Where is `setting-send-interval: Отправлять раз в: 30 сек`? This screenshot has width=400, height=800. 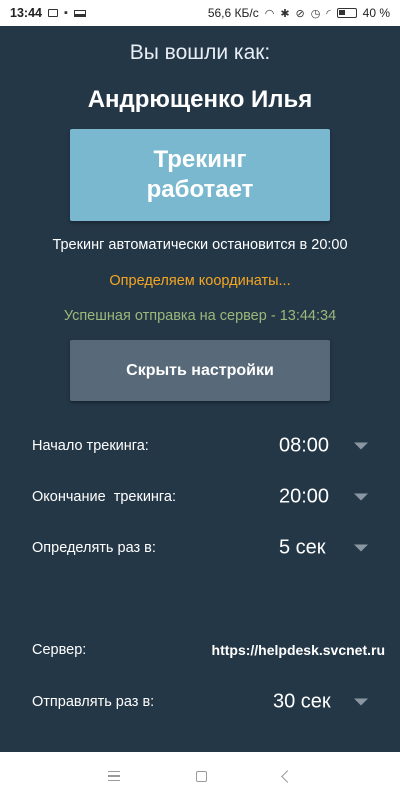
setting-send-interval: Отправлять раз в: 30 сек is located at coordinates (200, 702).